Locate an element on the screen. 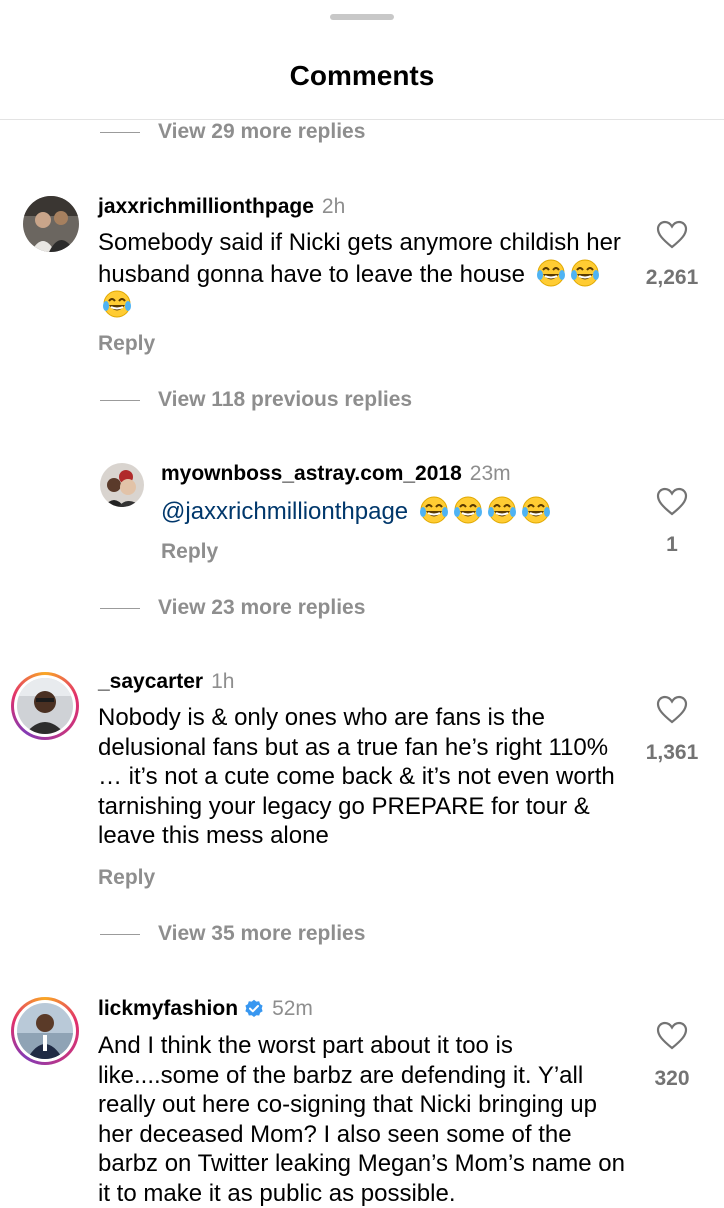  comment-username: jaxxrichmillionthpage 2h is located at coordinates (221, 207).